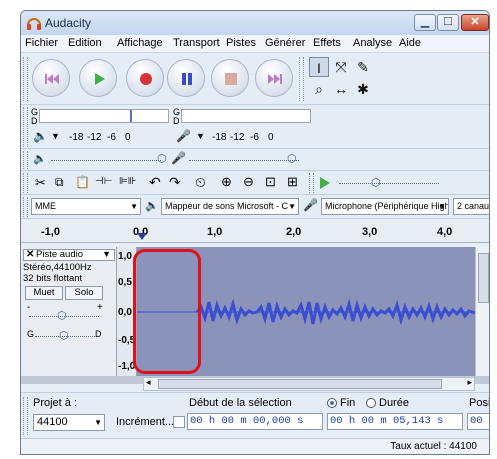 Image resolution: width=497 pixels, height=459 pixels. I want to click on play-button, so click(98, 78).